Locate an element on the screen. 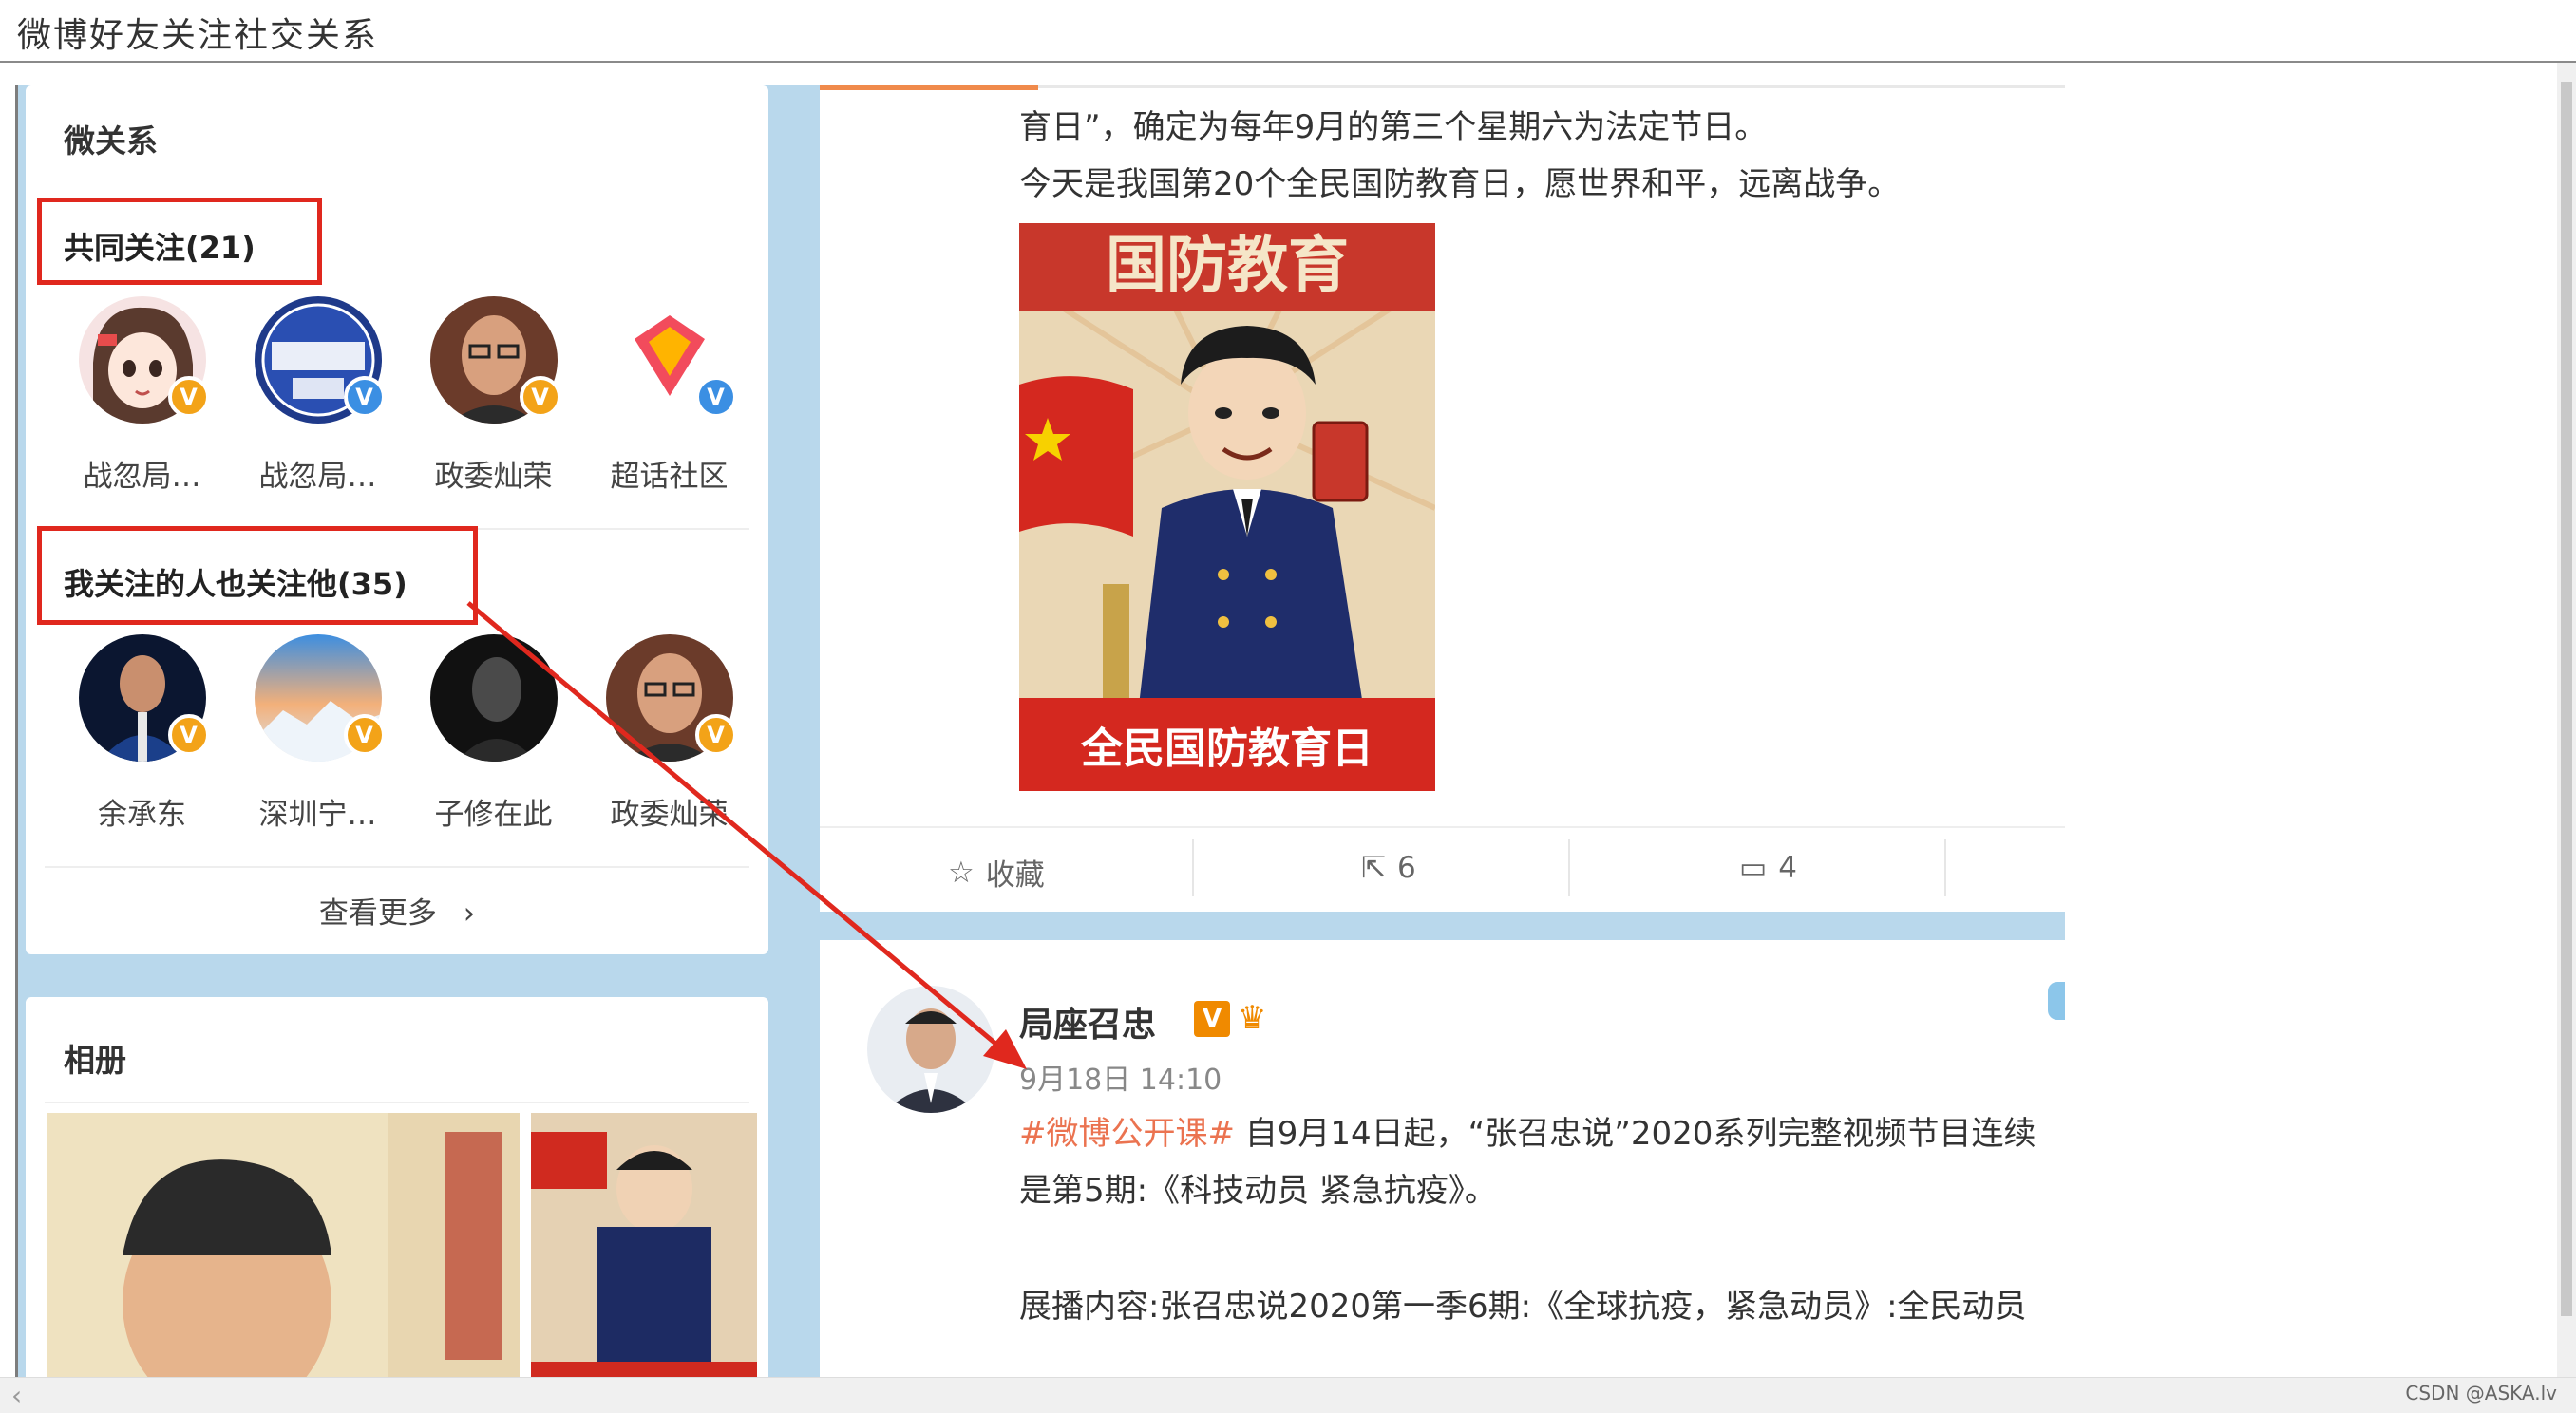 The image size is (2576, 1413). post-text-fragment: 自9月14日起，“张召忠说”2020系列完整视频节目连续 is located at coordinates (1635, 1134).